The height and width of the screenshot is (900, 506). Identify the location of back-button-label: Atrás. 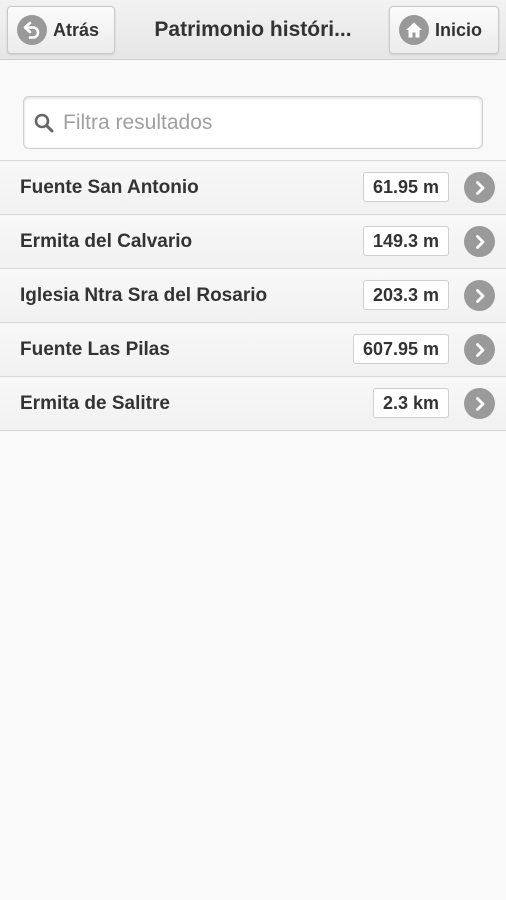
(76, 29).